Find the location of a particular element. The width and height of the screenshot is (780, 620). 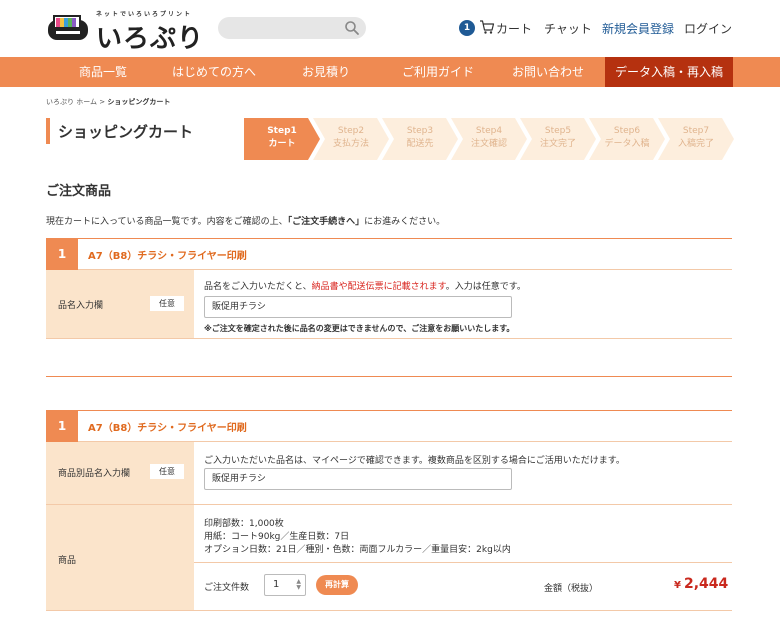

step-number: Step7 is located at coordinates (696, 131).